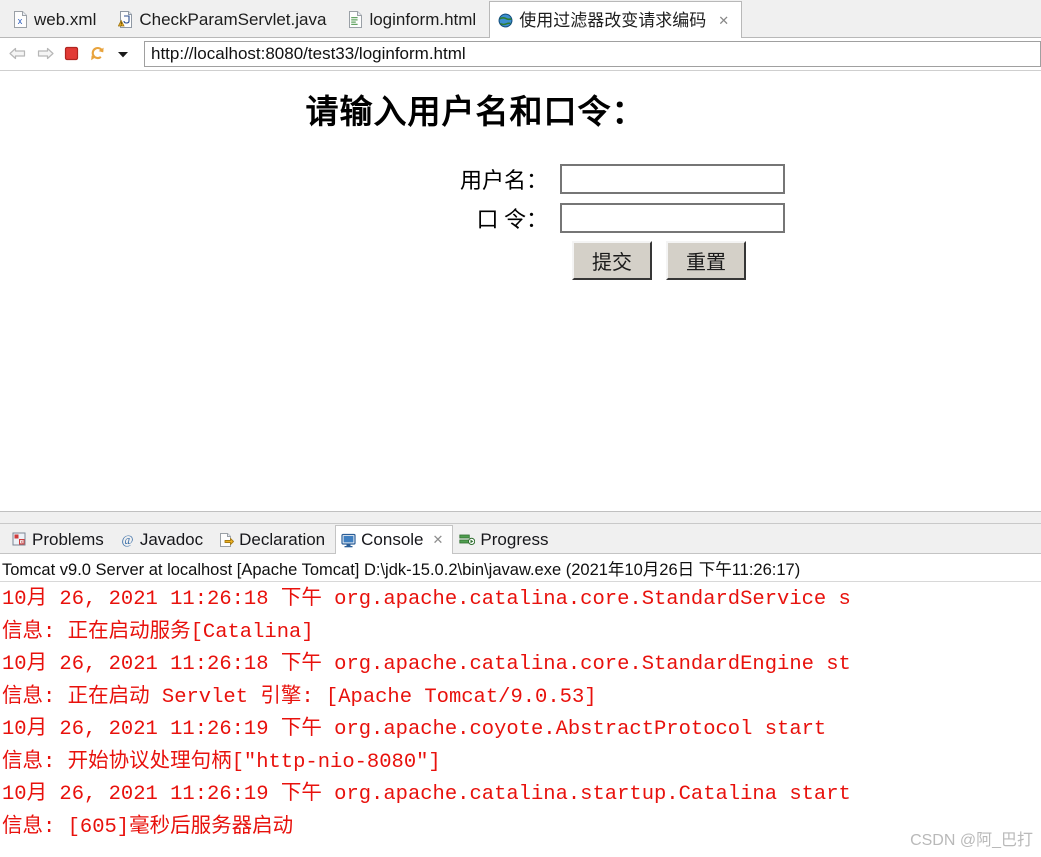 This screenshot has height=857, width=1041. Describe the element at coordinates (613, 20) in the screenshot. I see `editor-tab-label: 使用过滤器改变请求编码` at that location.